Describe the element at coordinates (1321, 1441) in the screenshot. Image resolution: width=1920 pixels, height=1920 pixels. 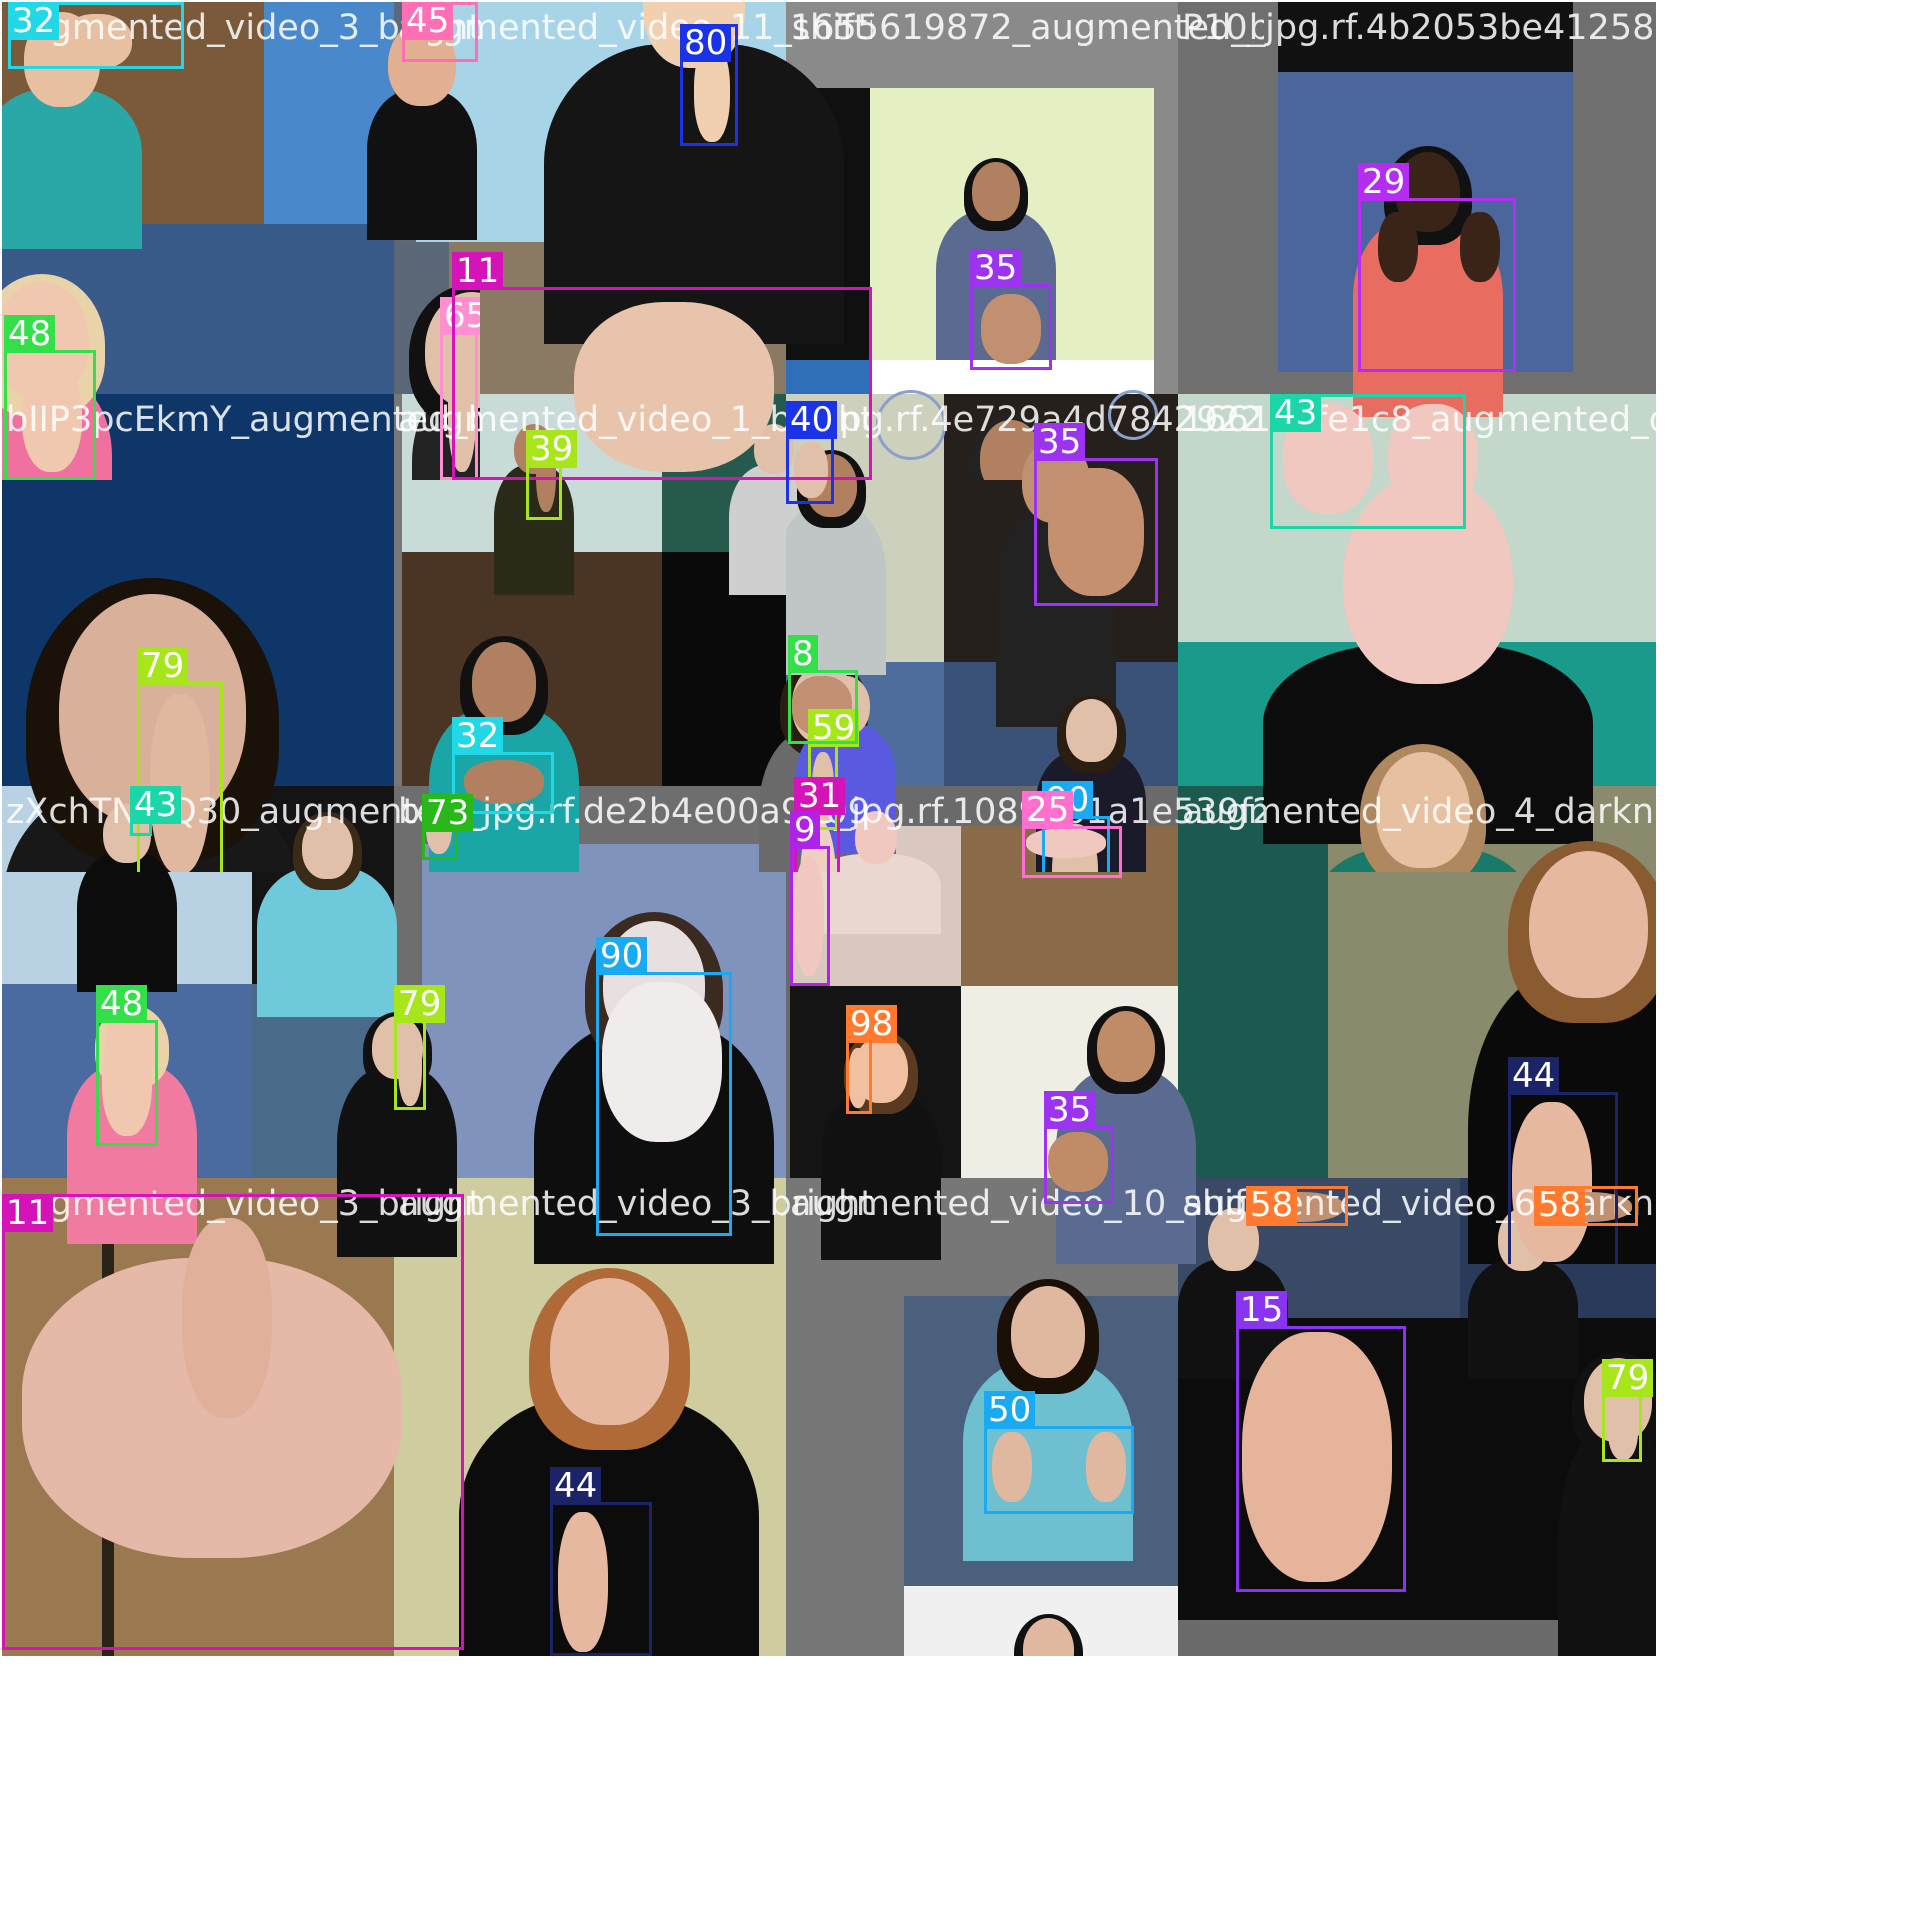
I see `detection-box: 15` at that location.